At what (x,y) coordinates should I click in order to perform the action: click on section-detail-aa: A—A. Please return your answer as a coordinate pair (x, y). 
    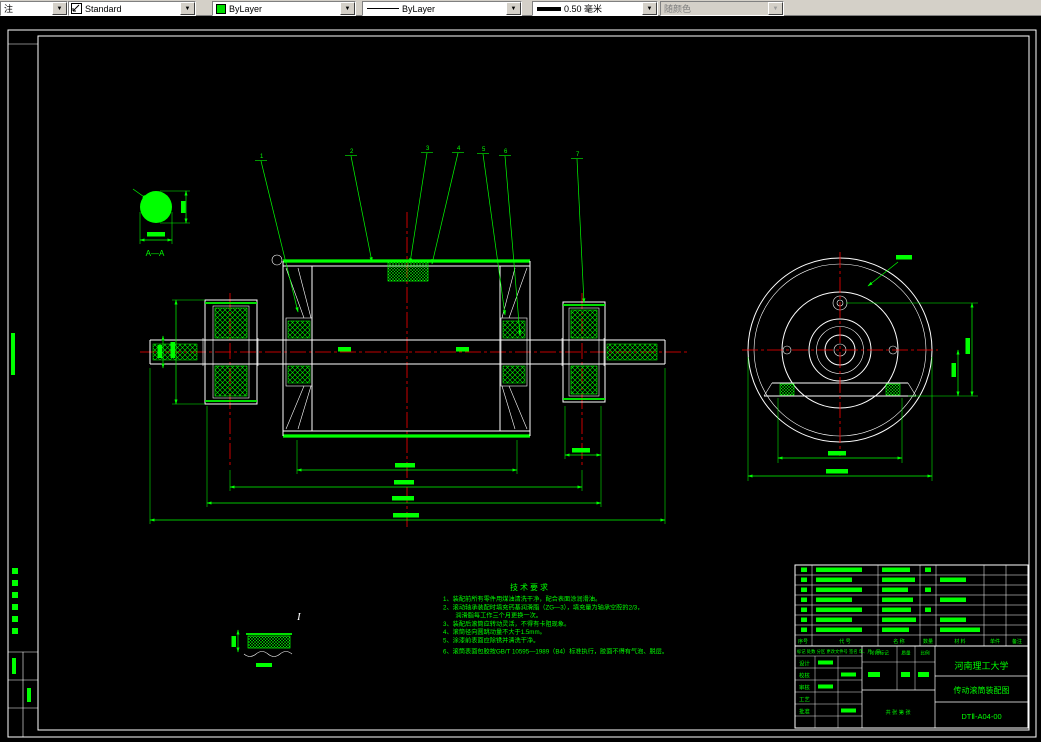
    Looking at the image, I should click on (161, 223).